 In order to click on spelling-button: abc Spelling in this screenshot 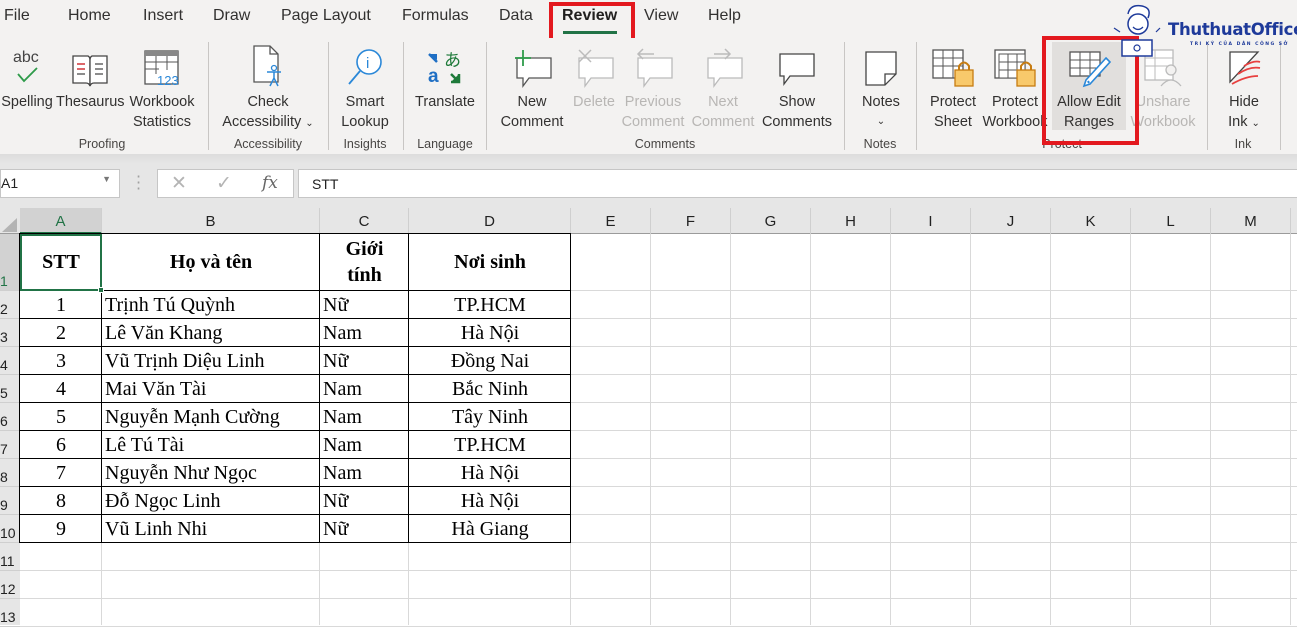, I will do `click(27, 77)`.